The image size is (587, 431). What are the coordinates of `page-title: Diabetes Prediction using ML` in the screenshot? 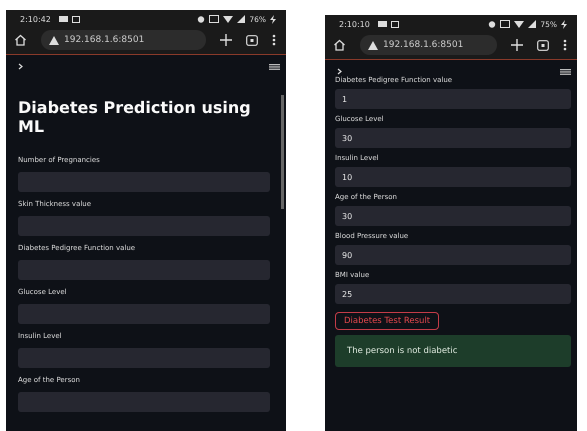 It's located at (135, 117).